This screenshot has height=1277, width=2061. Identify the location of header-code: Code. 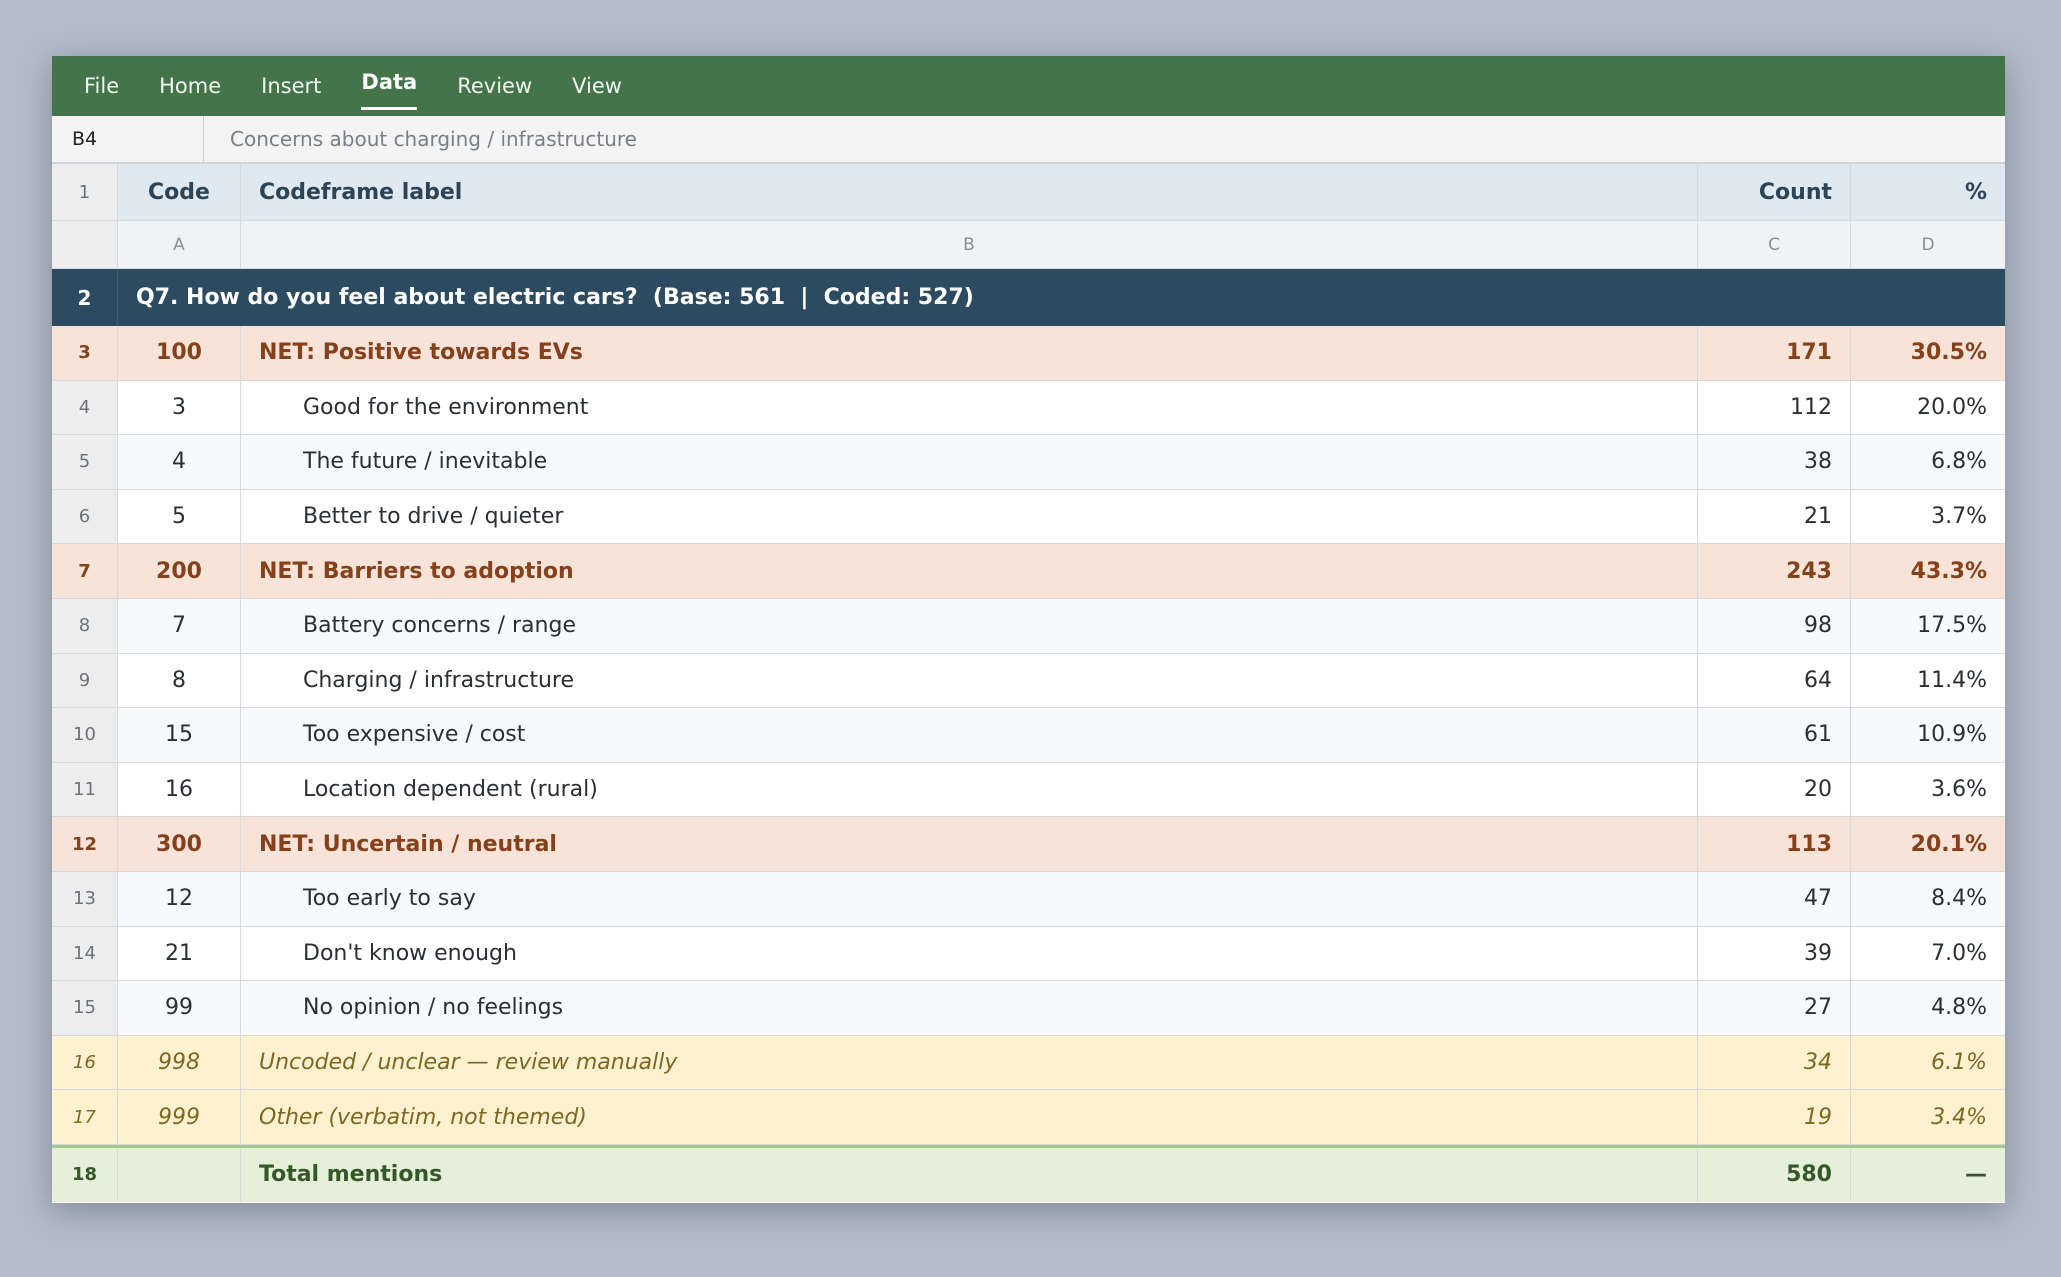
(179, 192).